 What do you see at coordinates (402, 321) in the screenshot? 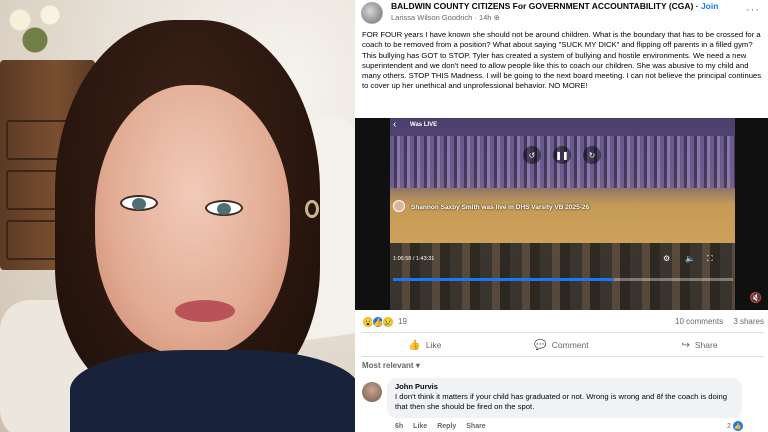
I see `reaction-count: 19` at bounding box center [402, 321].